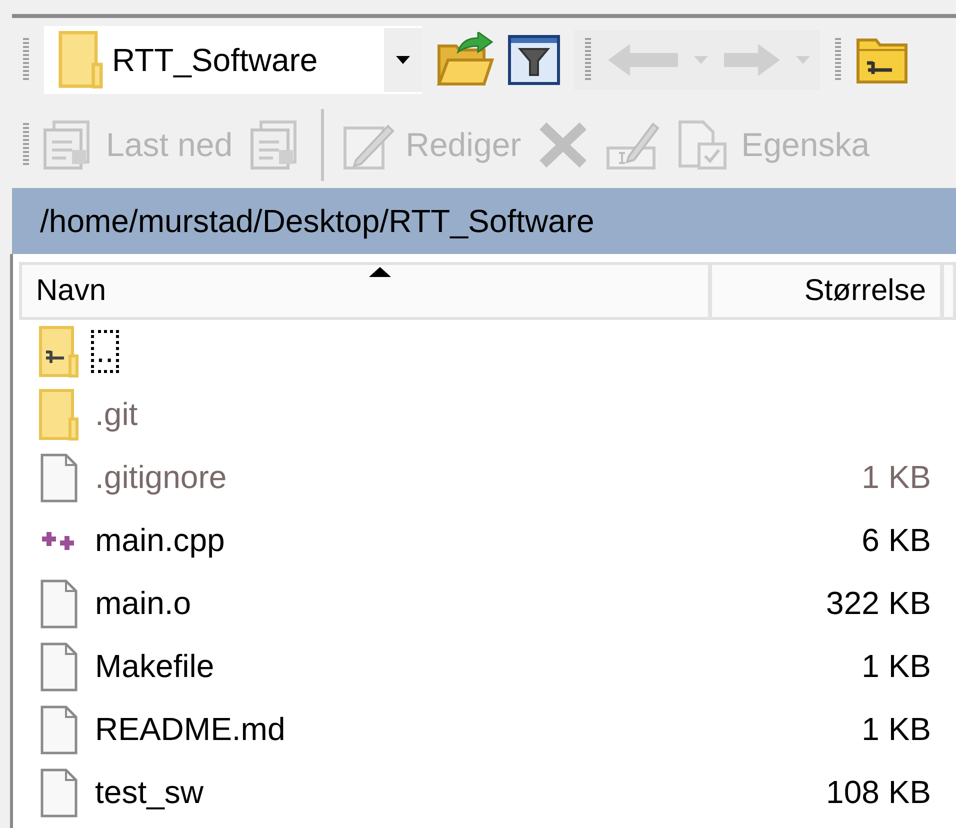  What do you see at coordinates (633, 145) in the screenshot?
I see `rename-icon` at bounding box center [633, 145].